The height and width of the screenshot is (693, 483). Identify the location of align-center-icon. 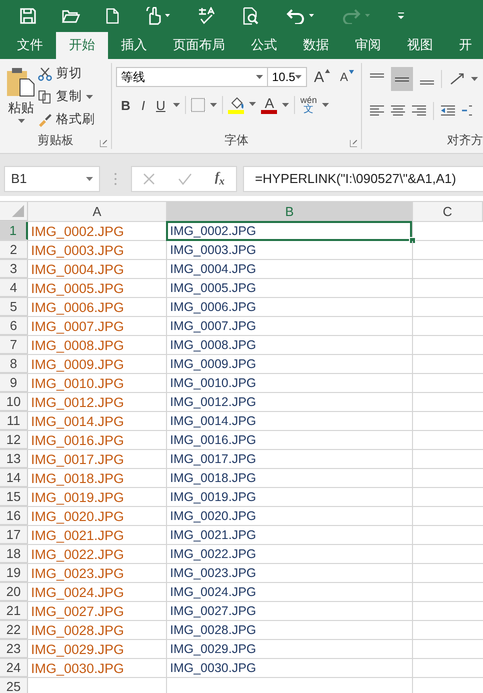
(398, 111).